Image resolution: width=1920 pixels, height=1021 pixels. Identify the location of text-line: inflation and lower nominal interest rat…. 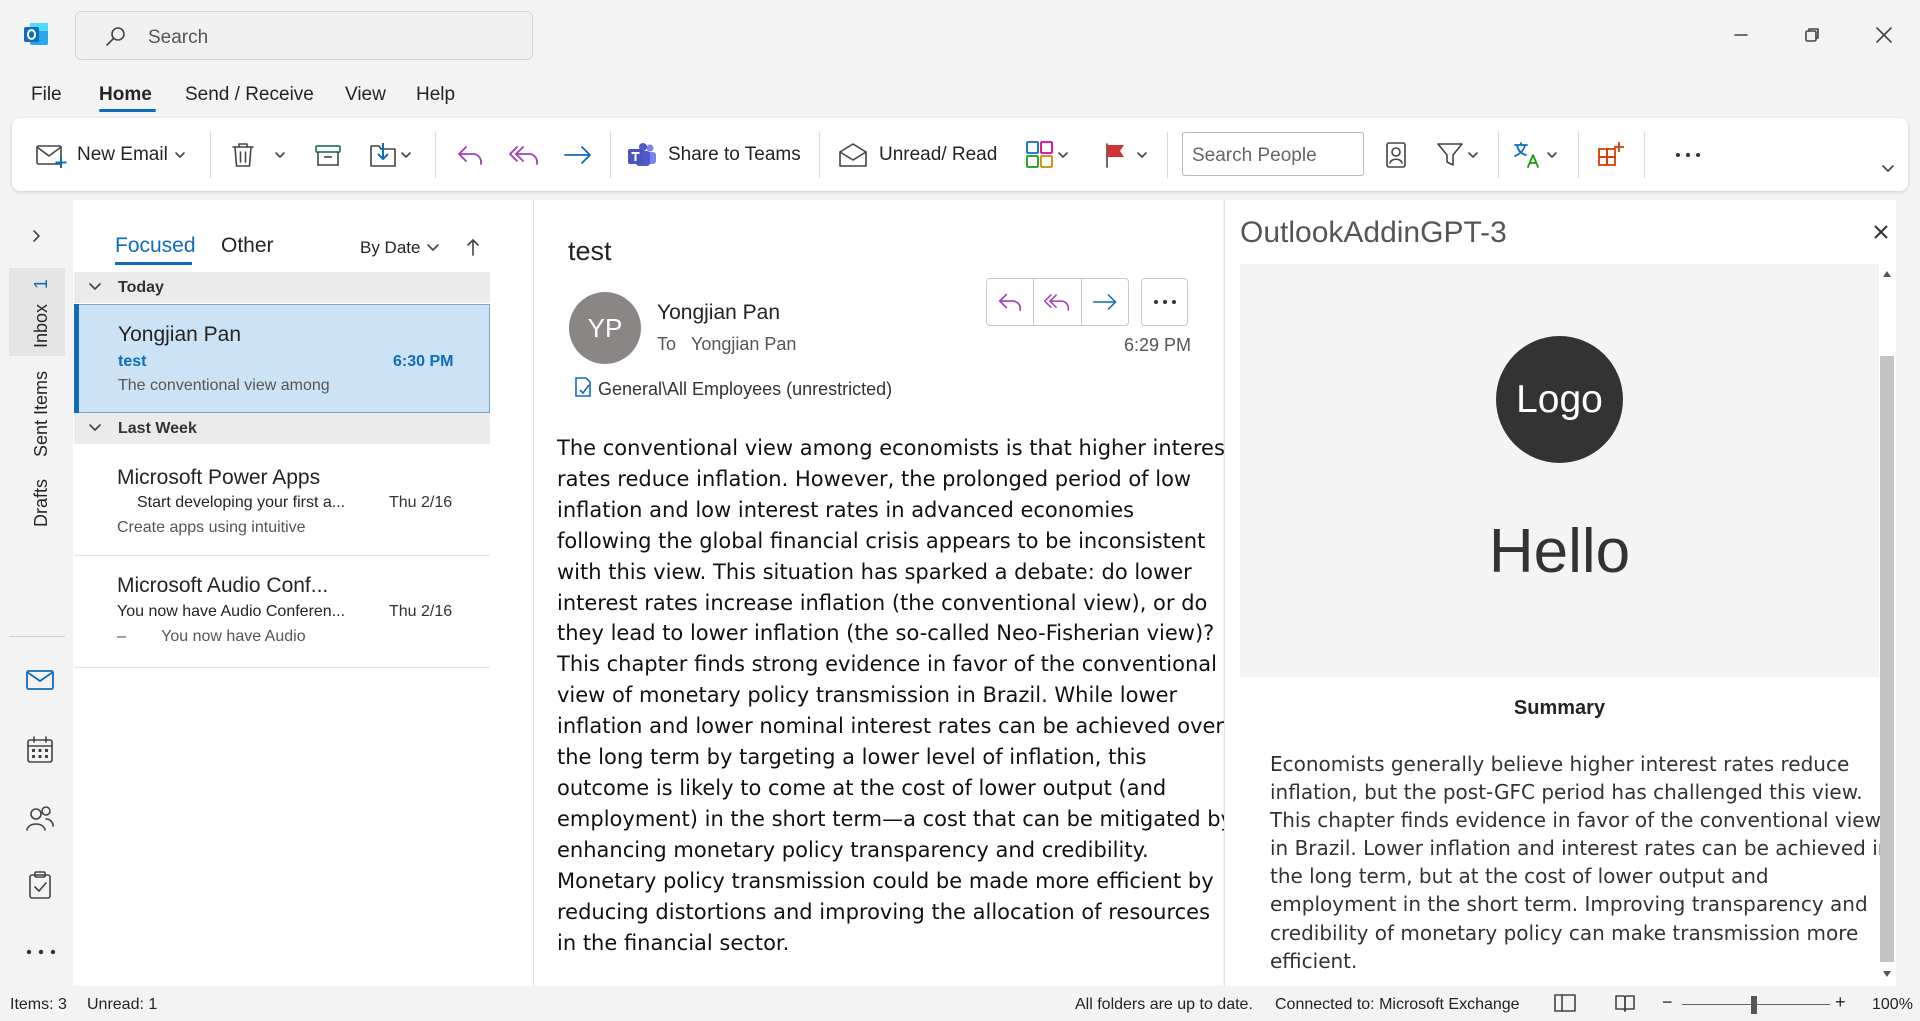
(891, 726).